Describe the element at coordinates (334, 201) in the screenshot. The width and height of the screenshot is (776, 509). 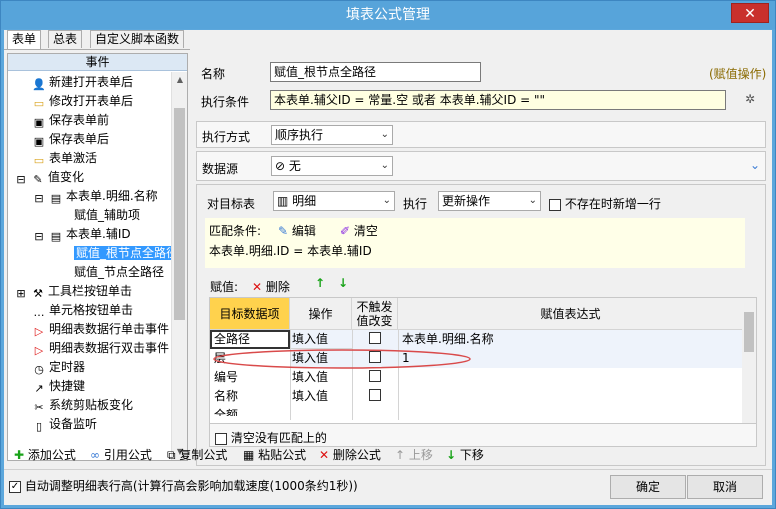
I see `target-select: ▥ 明细 ⌄` at that location.